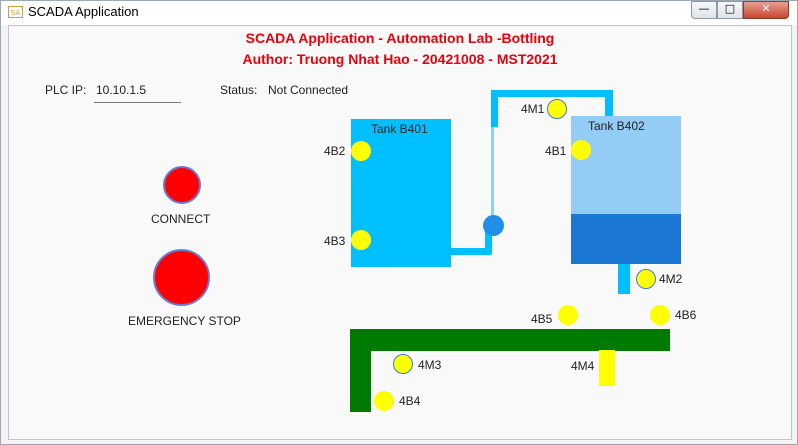 The height and width of the screenshot is (445, 798). What do you see at coordinates (308, 90) in the screenshot?
I see `status-value: Not Connected` at bounding box center [308, 90].